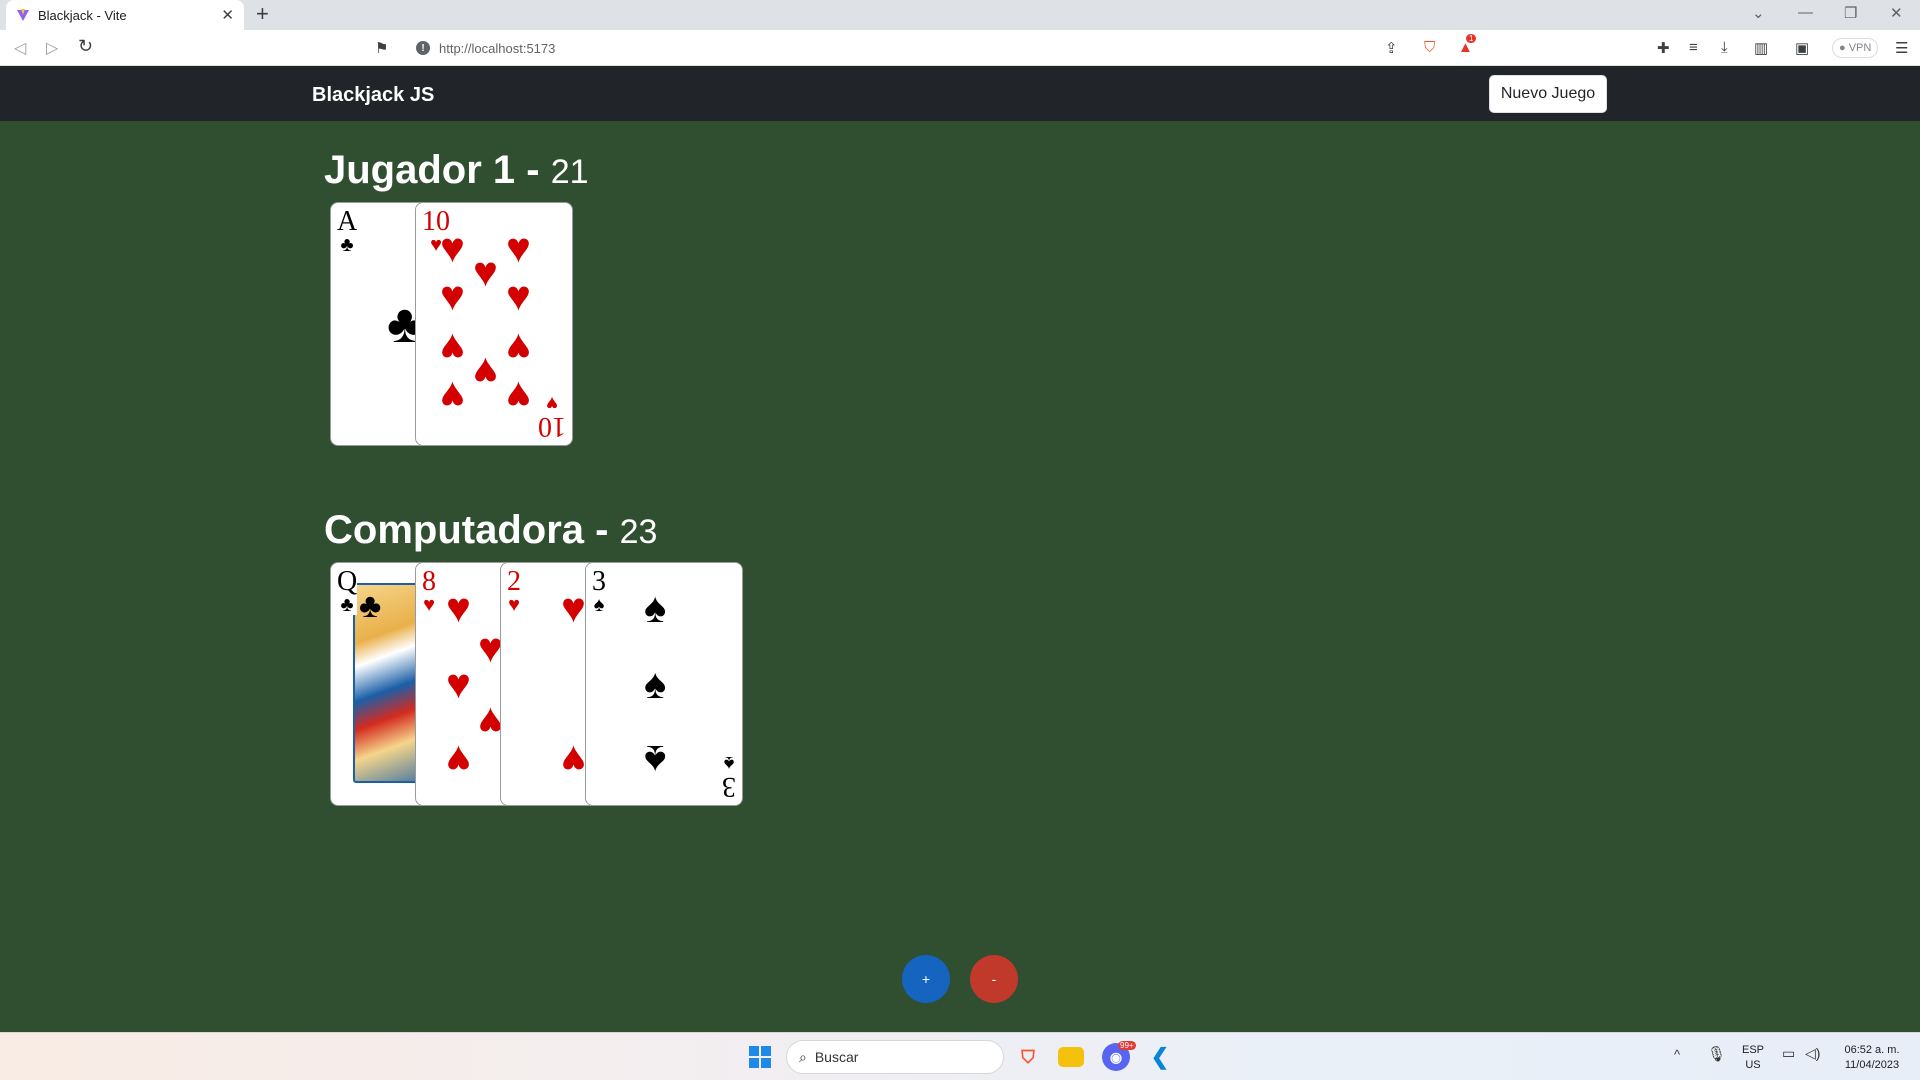 Image resolution: width=1920 pixels, height=1080 pixels. What do you see at coordinates (1812, 1053) in the screenshot?
I see `volume-icon: ◁)` at bounding box center [1812, 1053].